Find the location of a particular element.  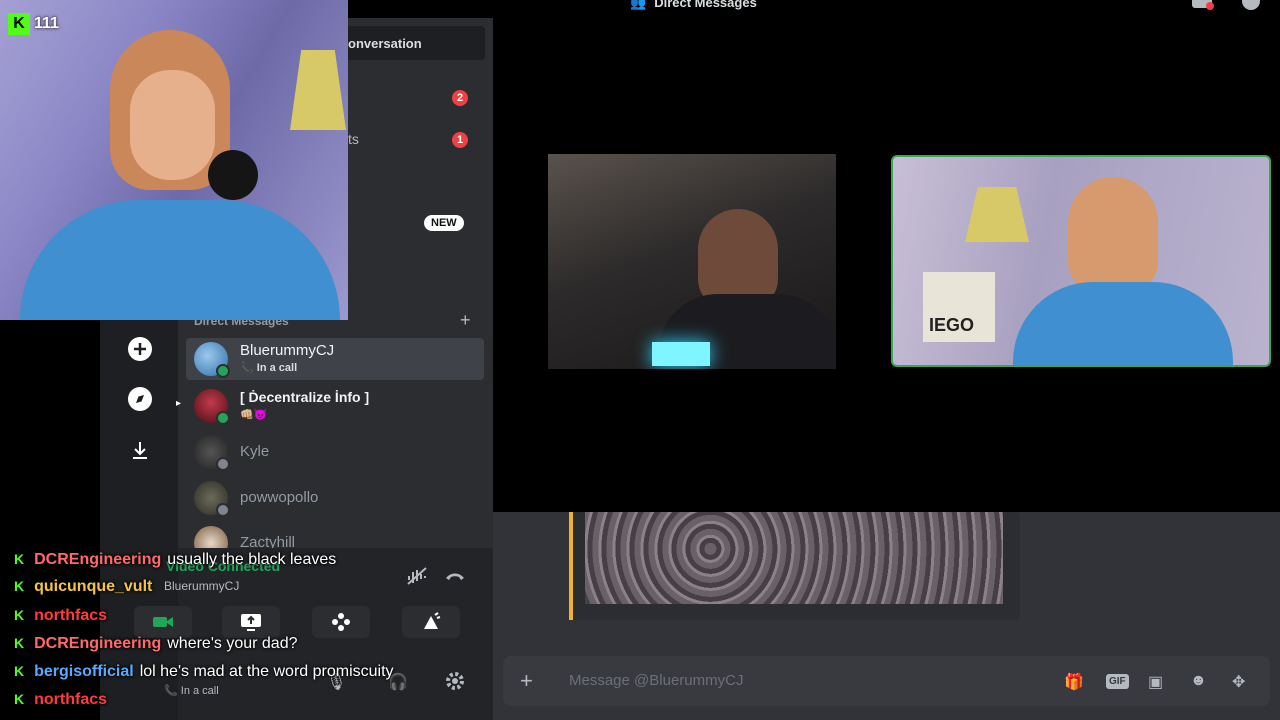

avatar is located at coordinates (211, 537).